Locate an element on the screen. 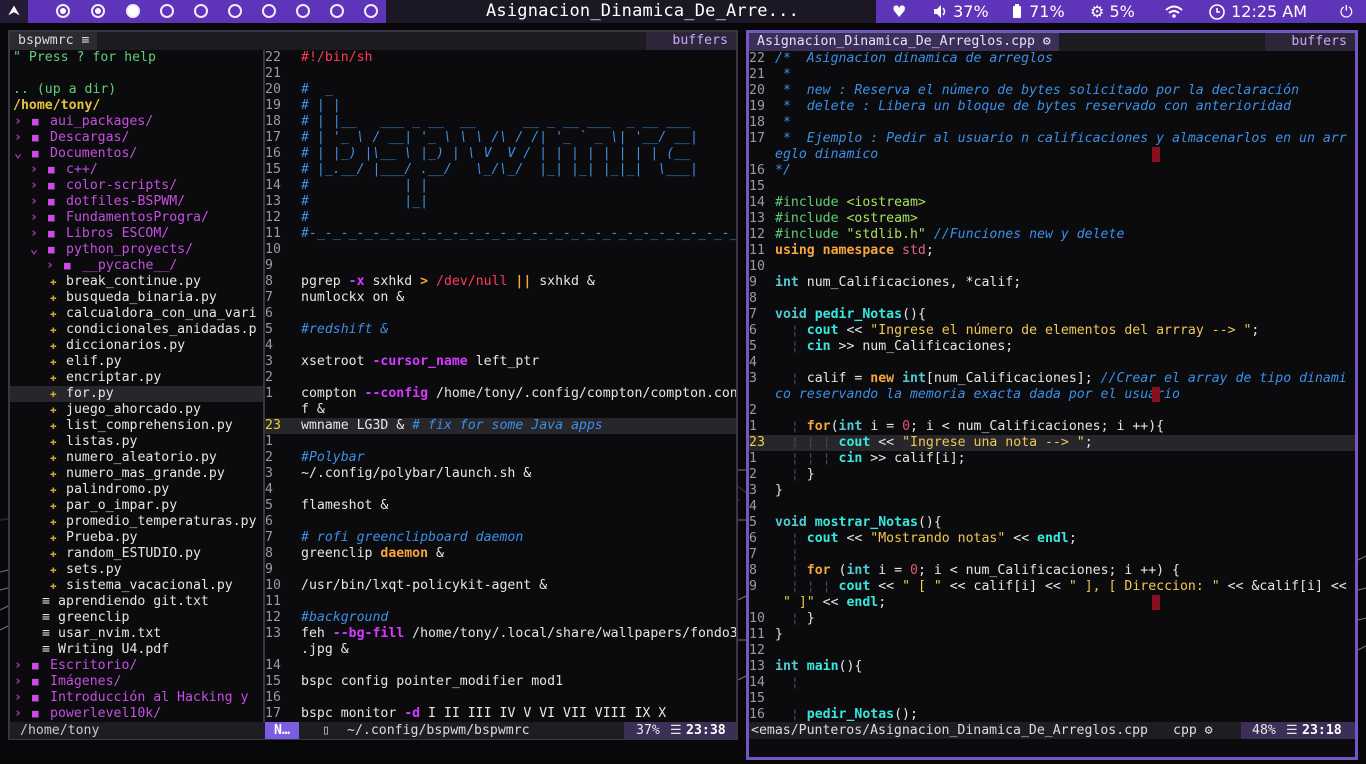 The image size is (1366, 764). tree-item: › ■ c++/ is located at coordinates (136, 170).